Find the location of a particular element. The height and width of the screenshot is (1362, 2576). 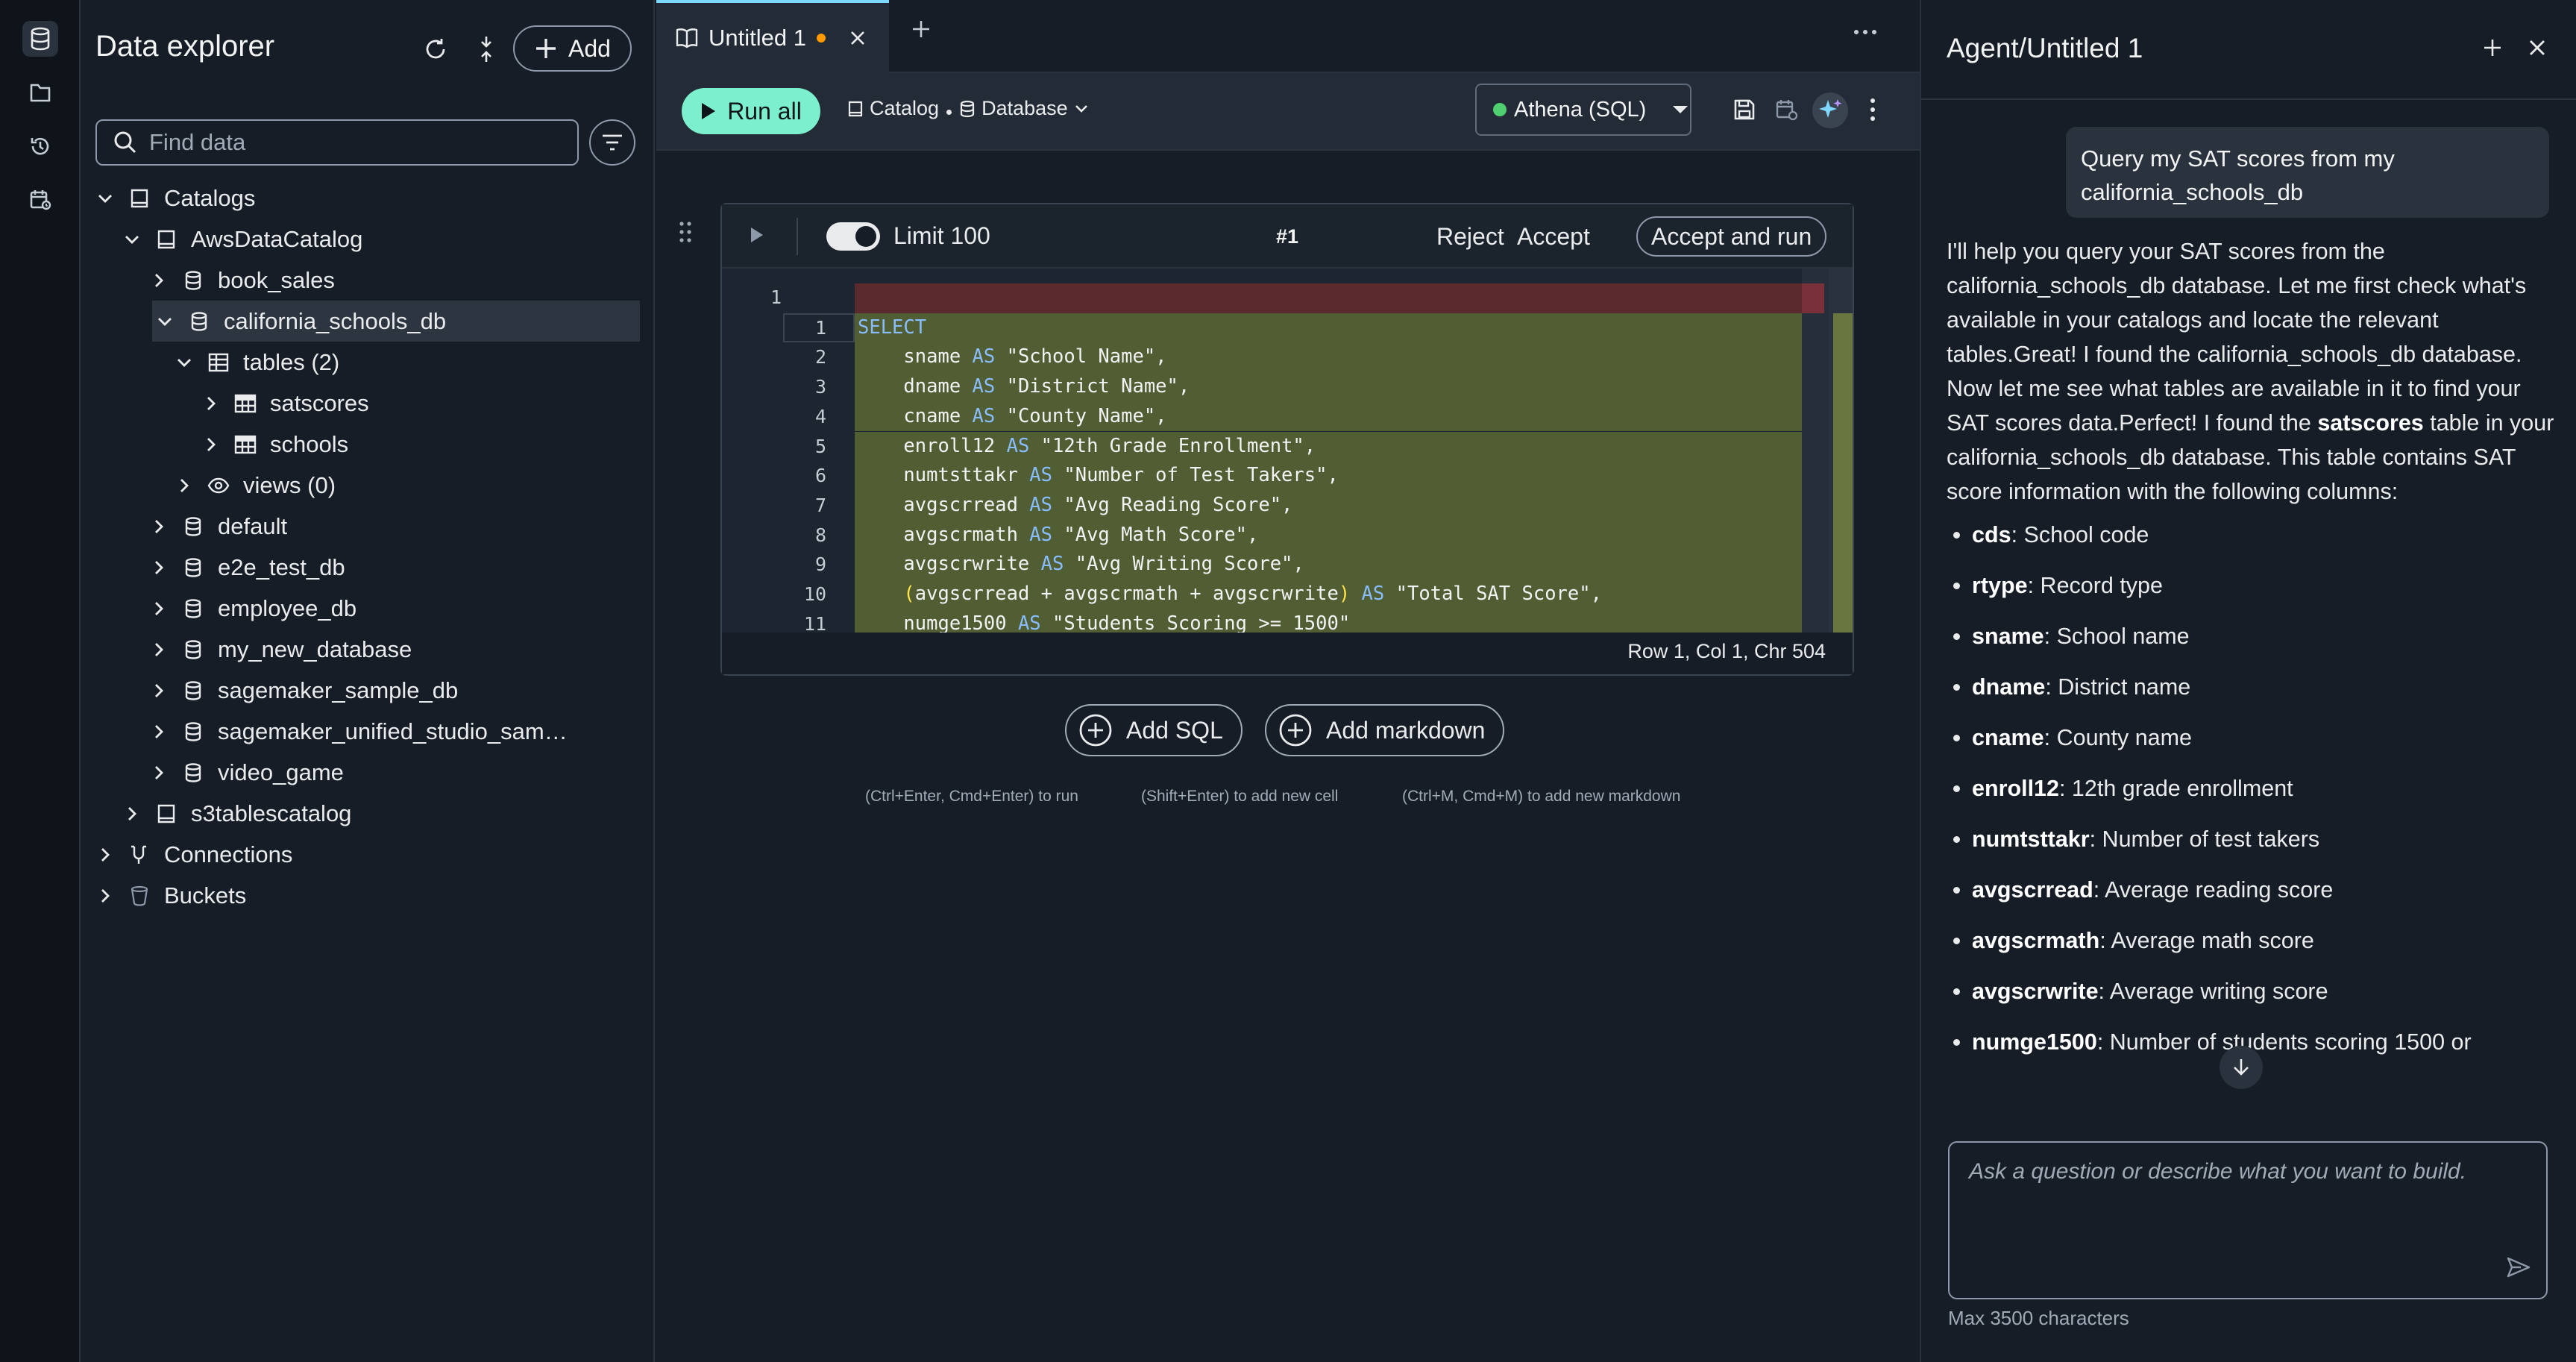

catalog-database-selector: Catalog Database is located at coordinates (968, 108).